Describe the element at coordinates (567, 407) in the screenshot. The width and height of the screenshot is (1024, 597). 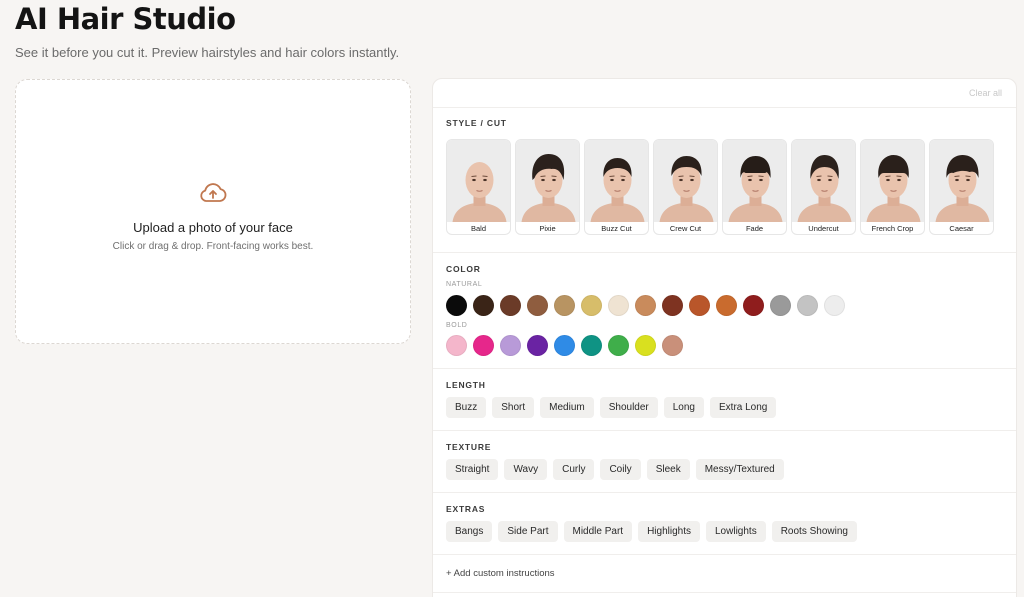
I see `length-option-medium: Medium` at that location.